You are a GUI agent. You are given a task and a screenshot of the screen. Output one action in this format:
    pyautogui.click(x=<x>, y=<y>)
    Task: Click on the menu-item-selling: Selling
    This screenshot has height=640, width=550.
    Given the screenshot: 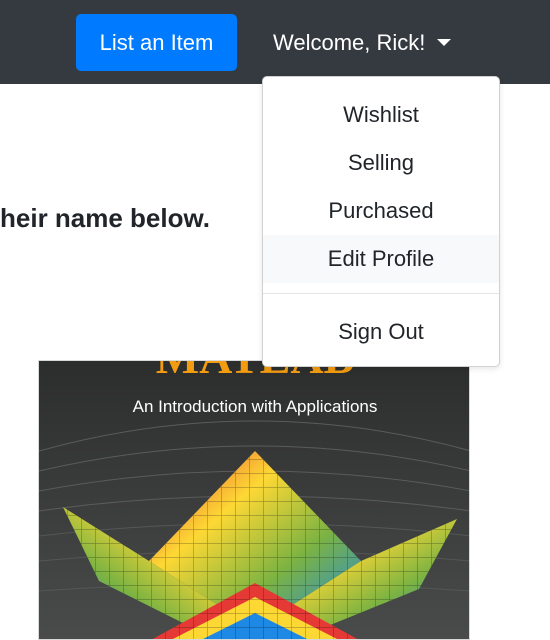 What is the action you would take?
    pyautogui.click(x=381, y=163)
    